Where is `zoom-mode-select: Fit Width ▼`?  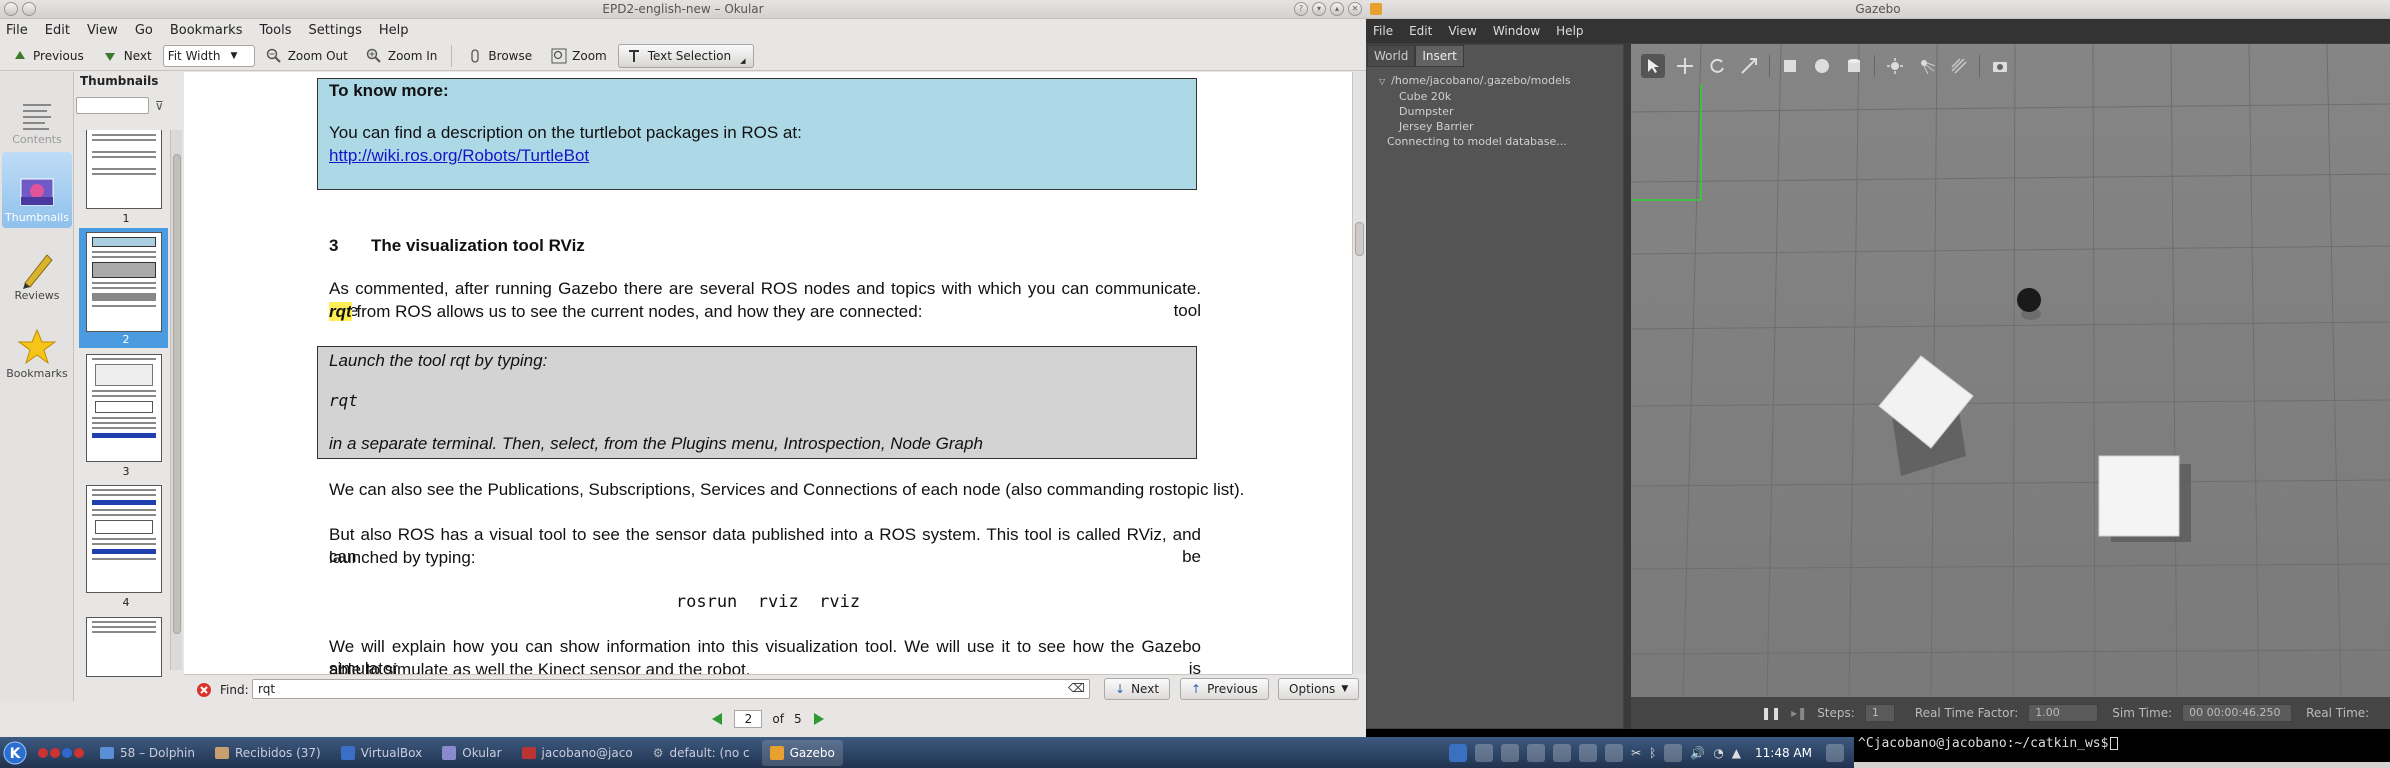 zoom-mode-select: Fit Width ▼ is located at coordinates (208, 55).